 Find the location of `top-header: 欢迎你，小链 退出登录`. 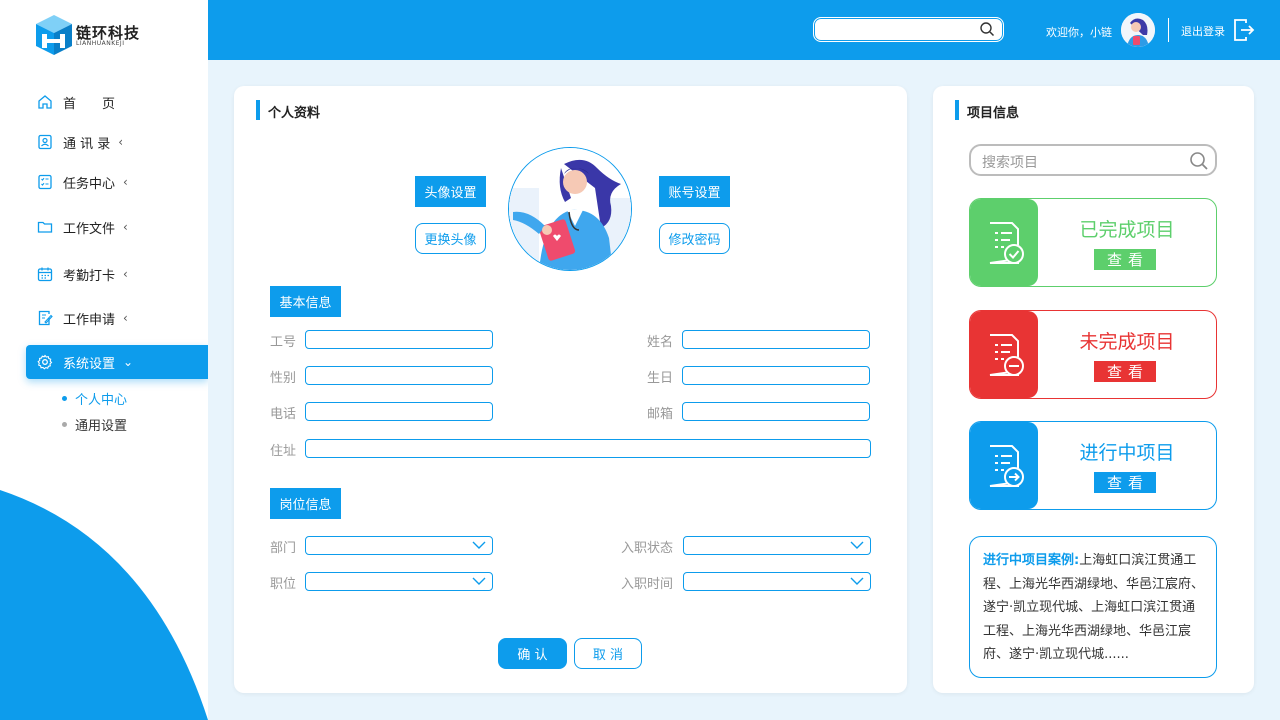

top-header: 欢迎你，小链 退出登录 is located at coordinates (744, 30).